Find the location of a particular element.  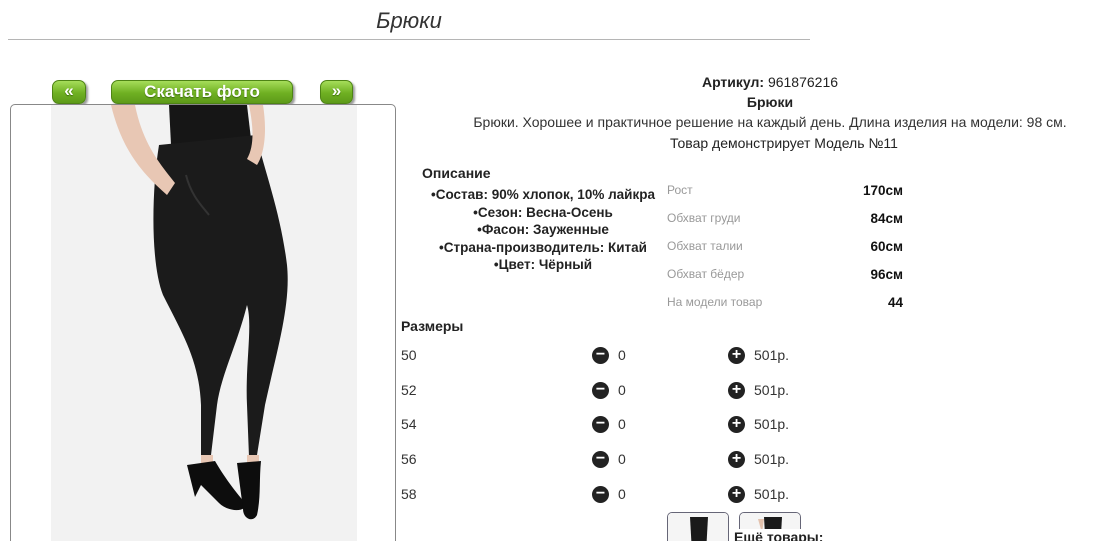

product-name: Брюки is located at coordinates (770, 102).